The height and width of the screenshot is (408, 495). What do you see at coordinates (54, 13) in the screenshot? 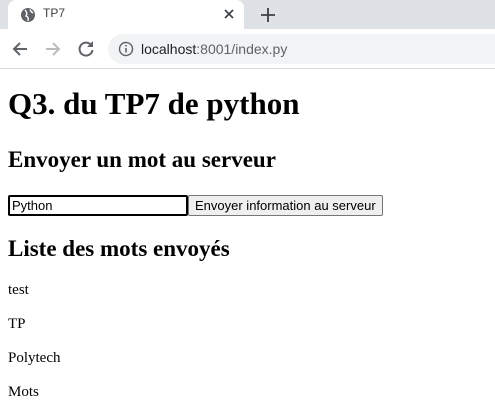
I see `tab-title: TP7` at bounding box center [54, 13].